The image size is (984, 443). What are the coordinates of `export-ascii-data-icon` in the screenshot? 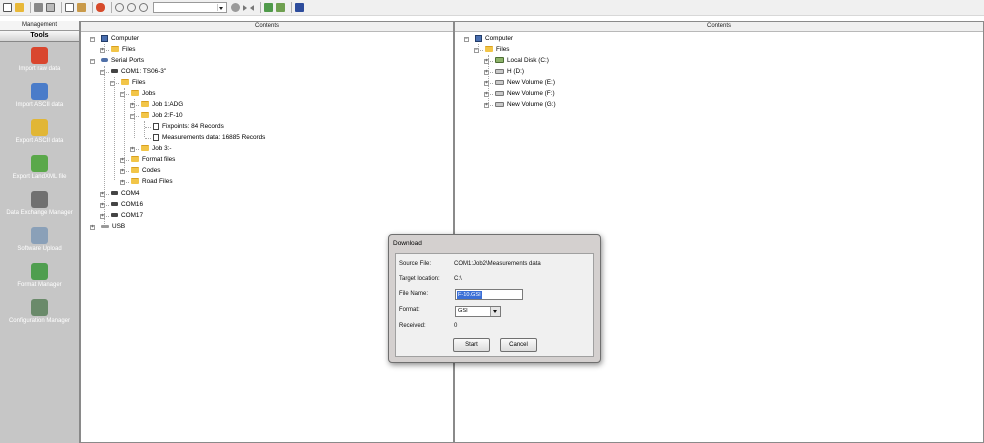 It's located at (39, 127).